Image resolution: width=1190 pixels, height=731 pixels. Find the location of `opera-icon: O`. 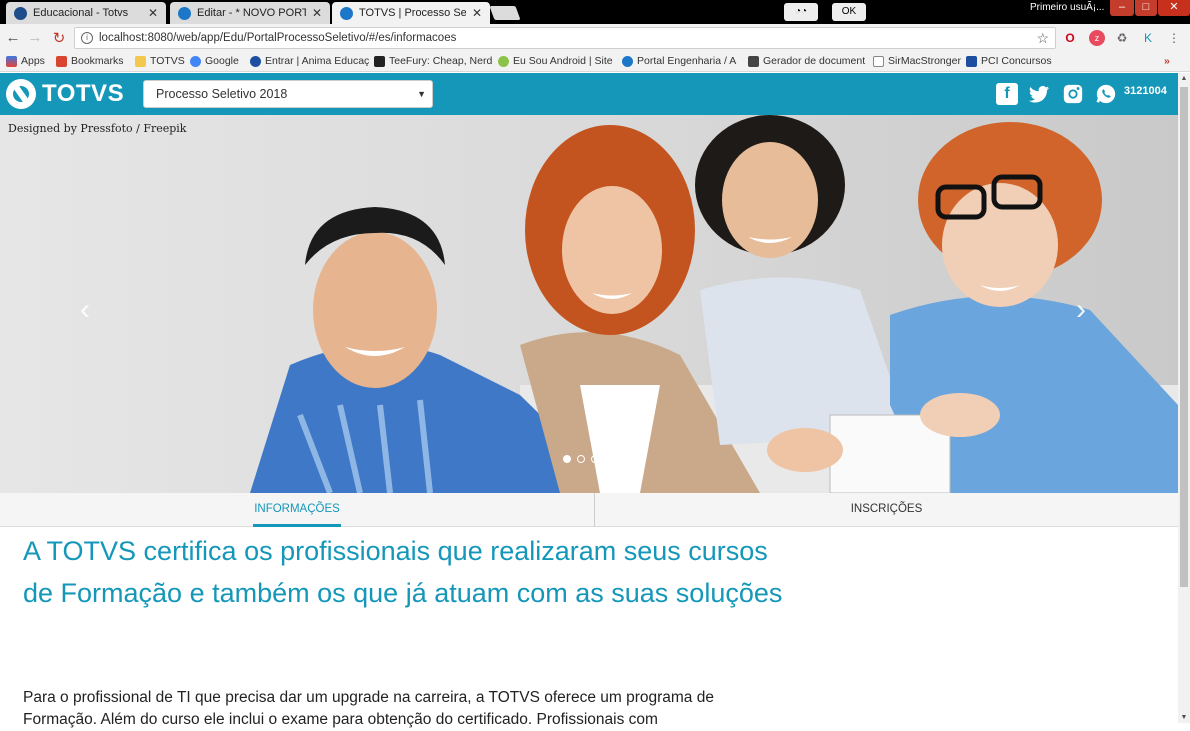

opera-icon: O is located at coordinates (1070, 38).